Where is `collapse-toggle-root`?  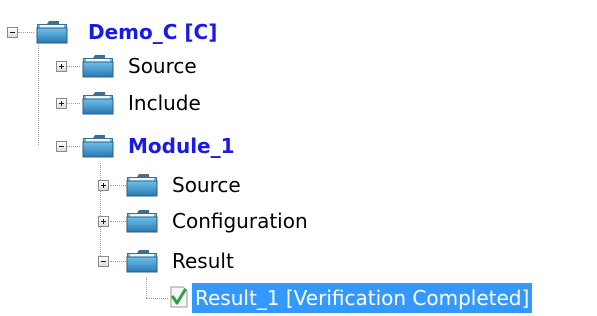 collapse-toggle-root is located at coordinates (12, 32).